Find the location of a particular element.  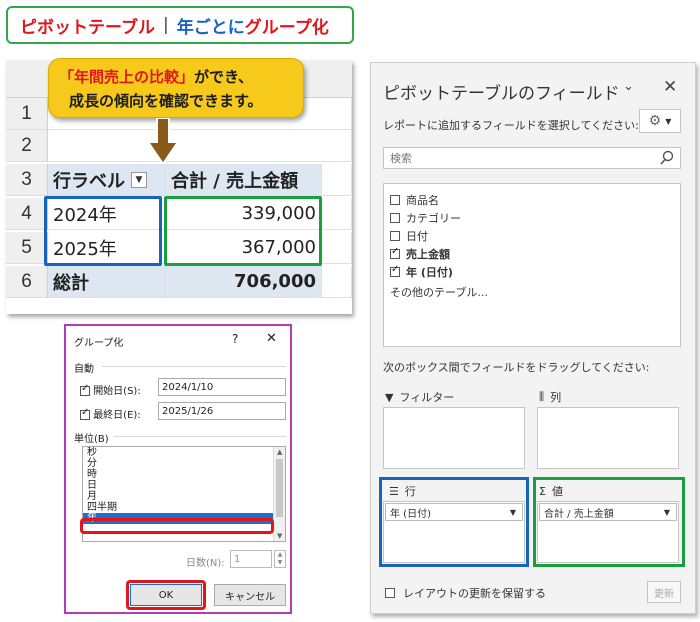

callout-quote: 「年間売上の比較」 is located at coordinates (127, 77).